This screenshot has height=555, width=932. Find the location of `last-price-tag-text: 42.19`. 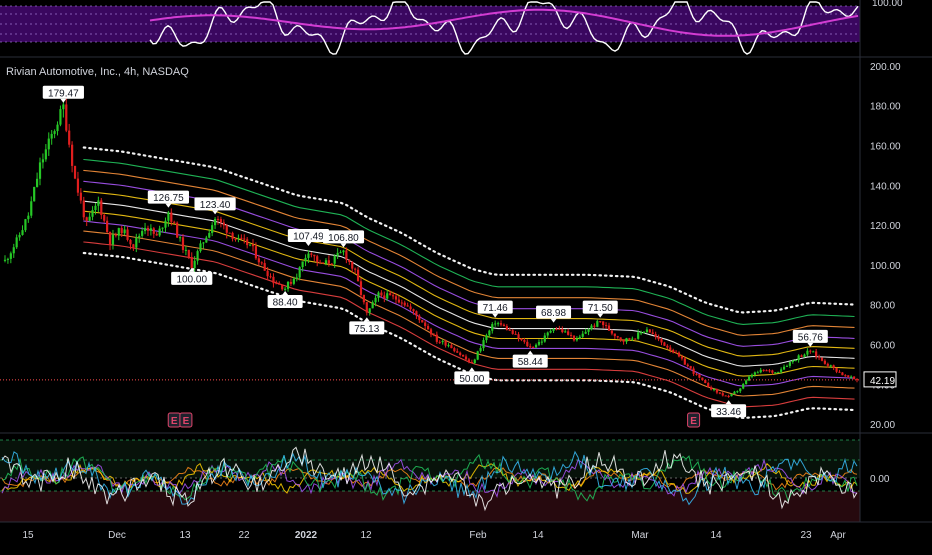

last-price-tag-text: 42.19 is located at coordinates (882, 381).